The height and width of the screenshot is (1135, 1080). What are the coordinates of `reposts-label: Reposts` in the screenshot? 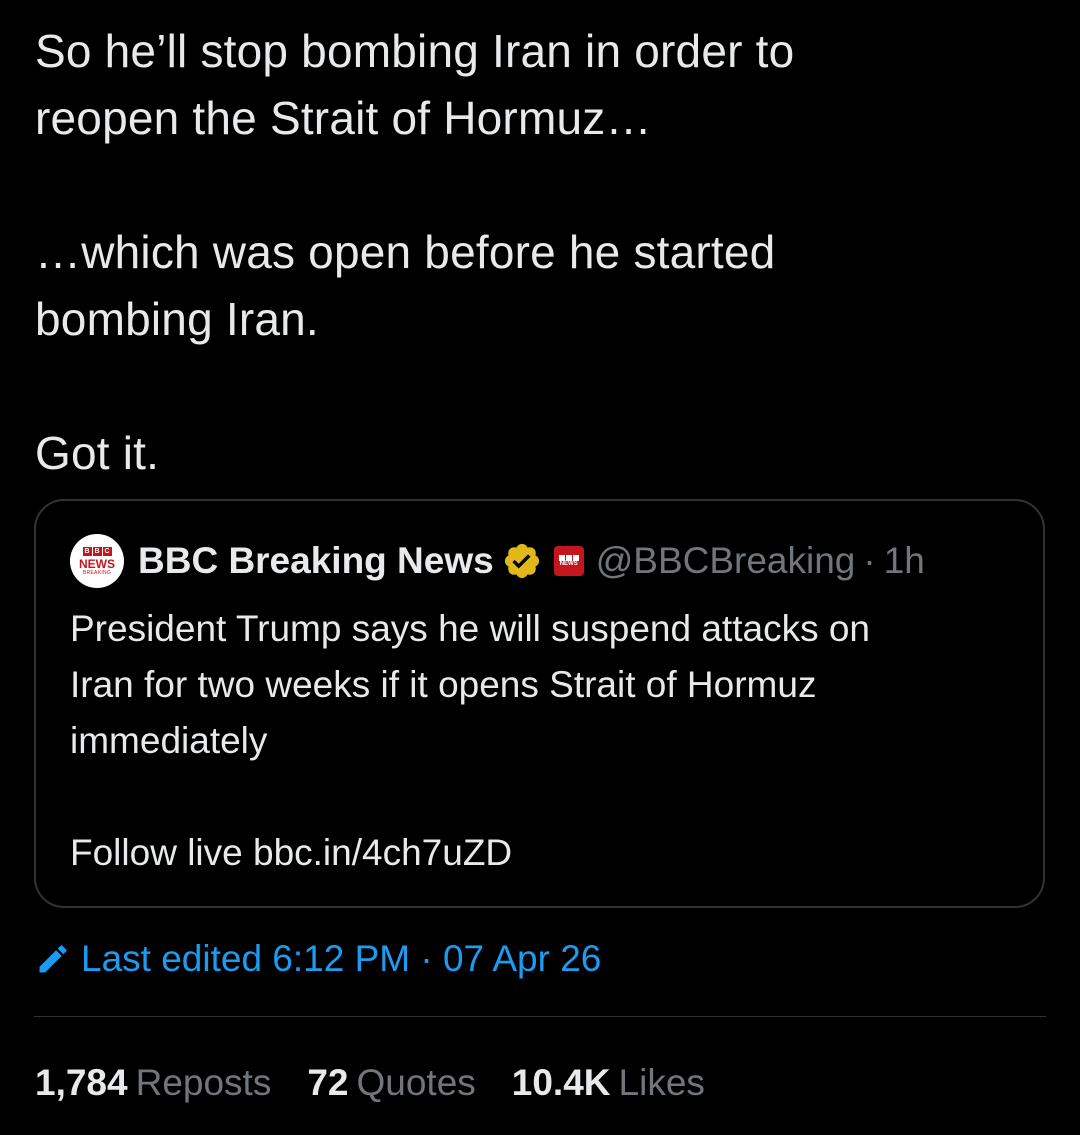 It's located at (203, 1082).